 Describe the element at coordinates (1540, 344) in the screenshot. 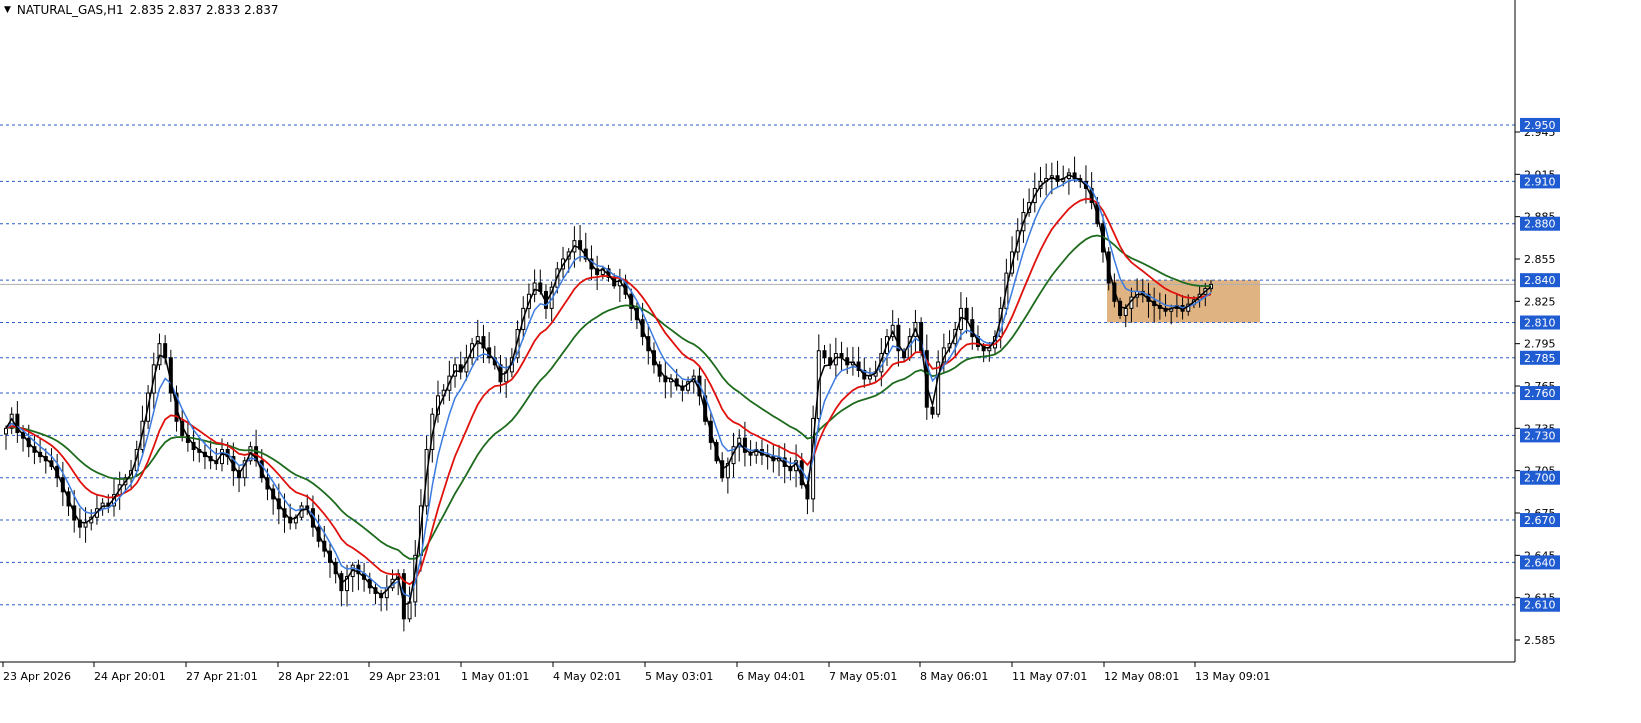

I see `price-tick-label: 2.795` at that location.